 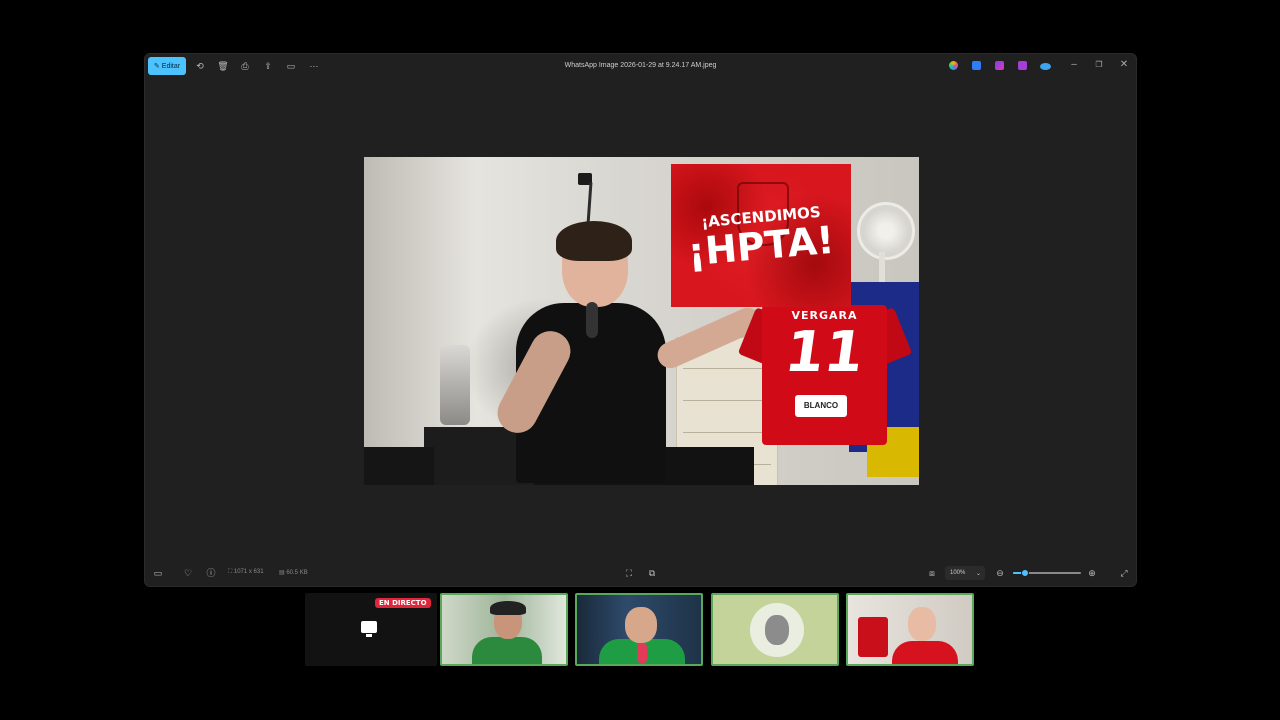 What do you see at coordinates (873, 637) in the screenshot?
I see `background-jersey` at bounding box center [873, 637].